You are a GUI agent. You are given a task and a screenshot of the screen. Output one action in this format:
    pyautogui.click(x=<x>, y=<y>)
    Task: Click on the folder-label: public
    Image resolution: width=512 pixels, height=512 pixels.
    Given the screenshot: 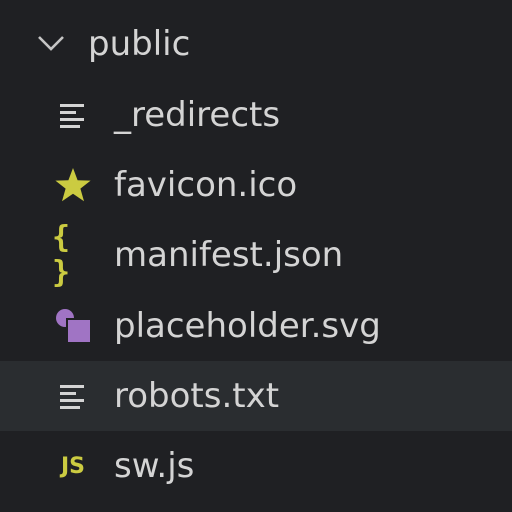 What is the action you would take?
    pyautogui.click(x=139, y=44)
    